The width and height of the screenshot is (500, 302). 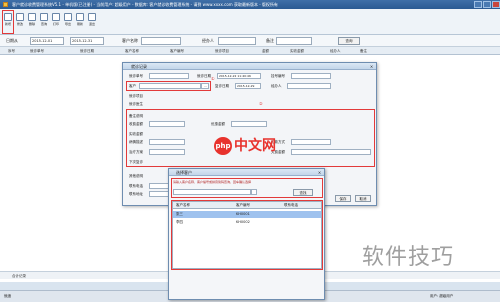 What do you see at coordinates (208, 40) in the screenshot?
I see `staff-label: 经办人` at bounding box center [208, 40].